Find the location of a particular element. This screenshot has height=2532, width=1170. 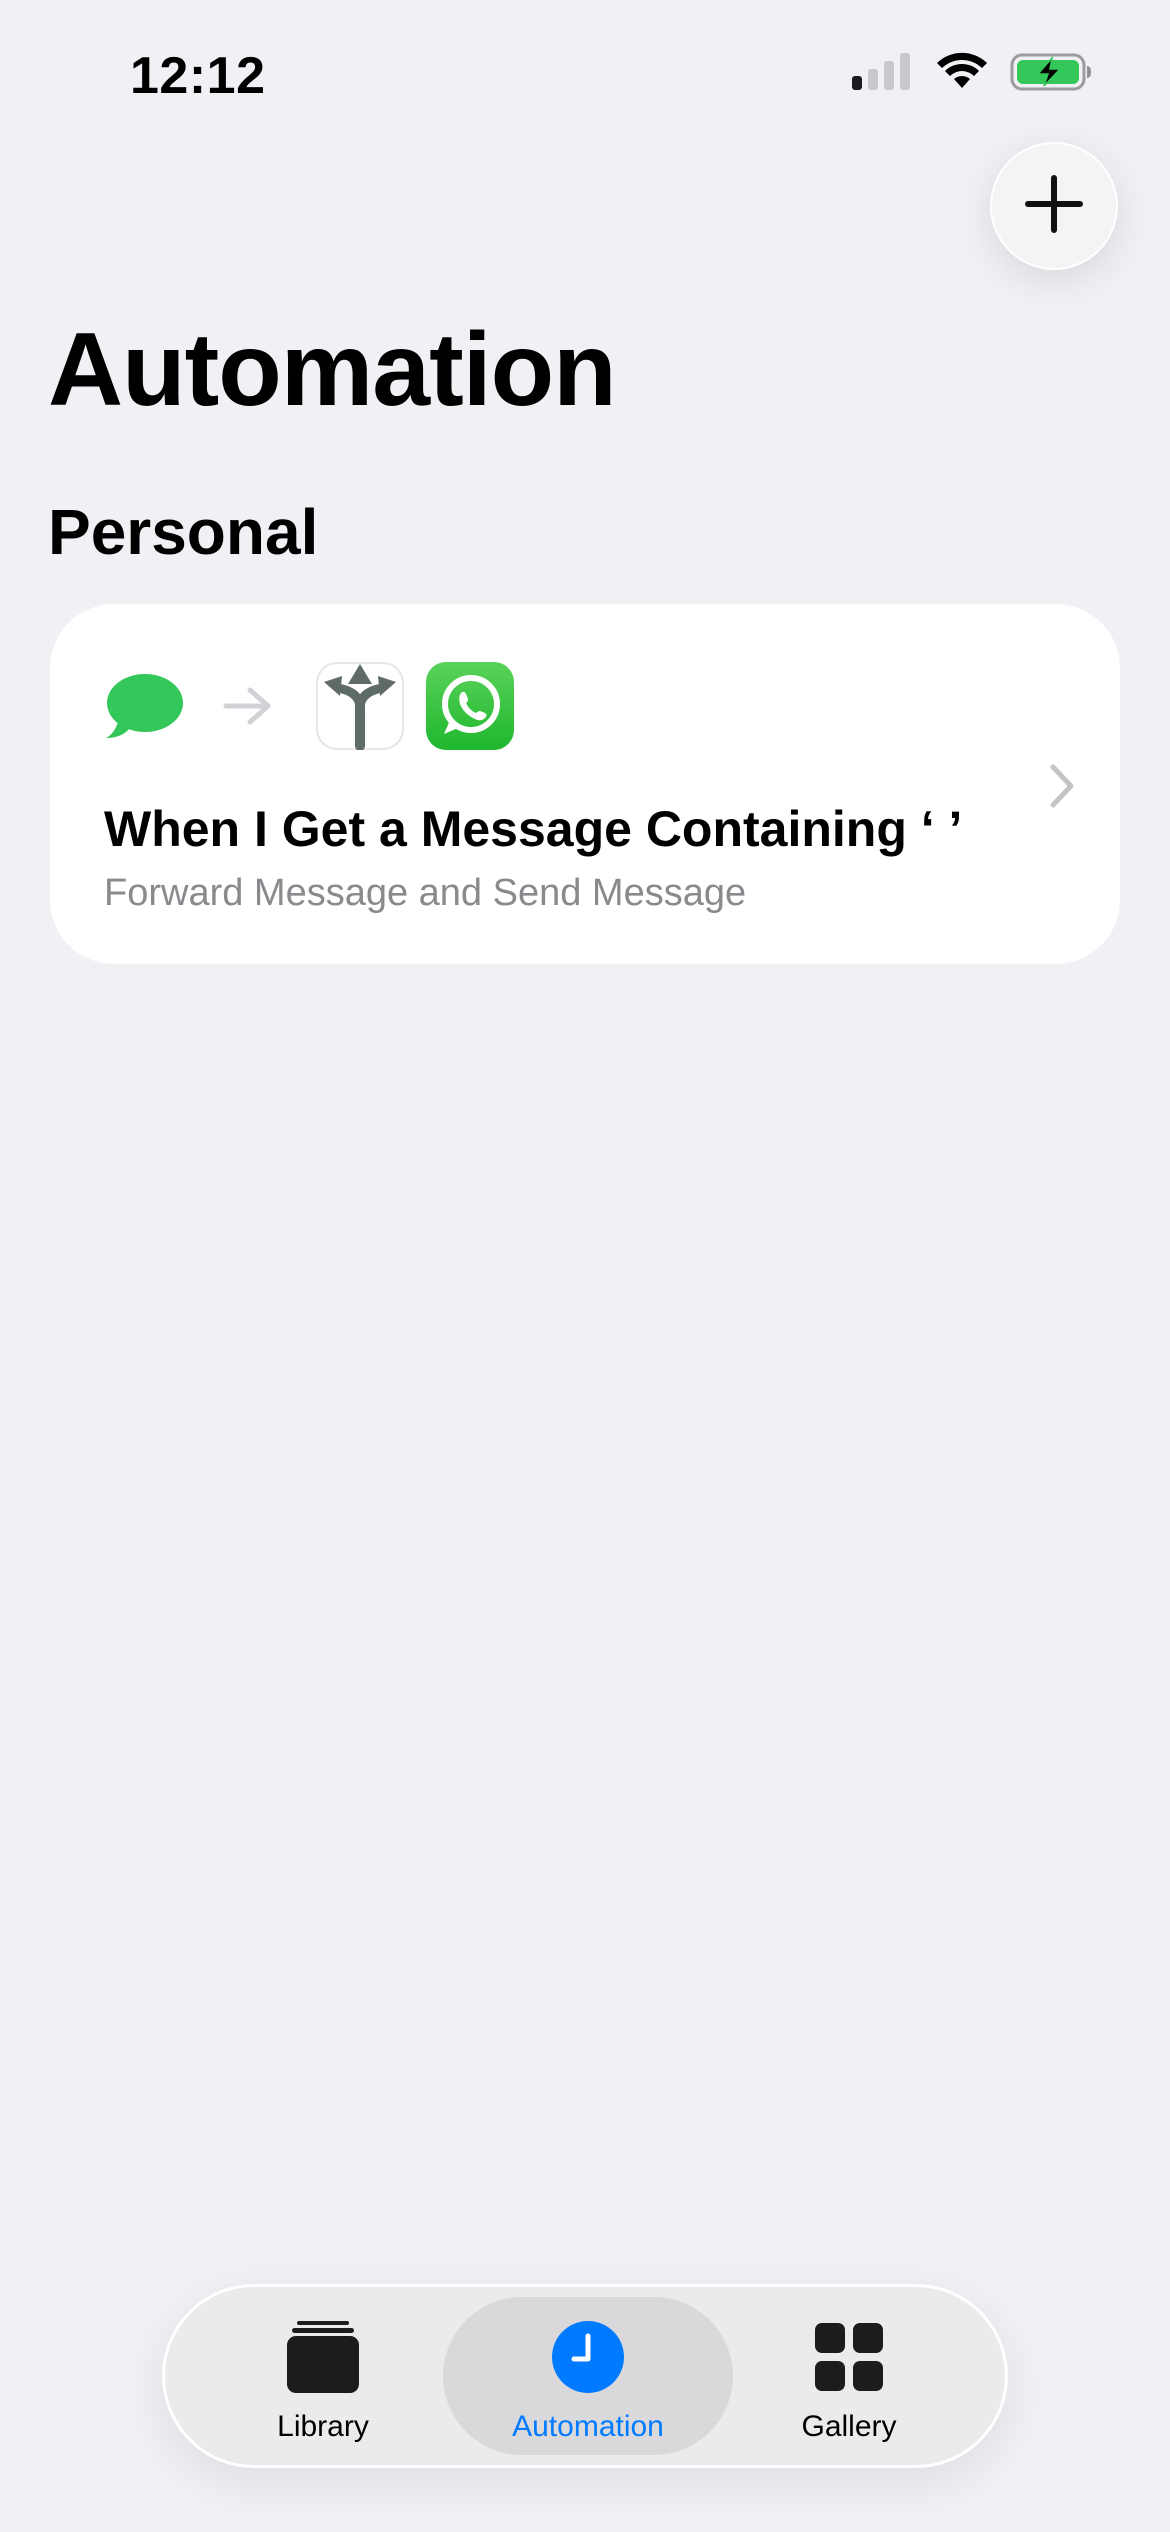

tab-gallery-label: Gallery is located at coordinates (849, 2426).